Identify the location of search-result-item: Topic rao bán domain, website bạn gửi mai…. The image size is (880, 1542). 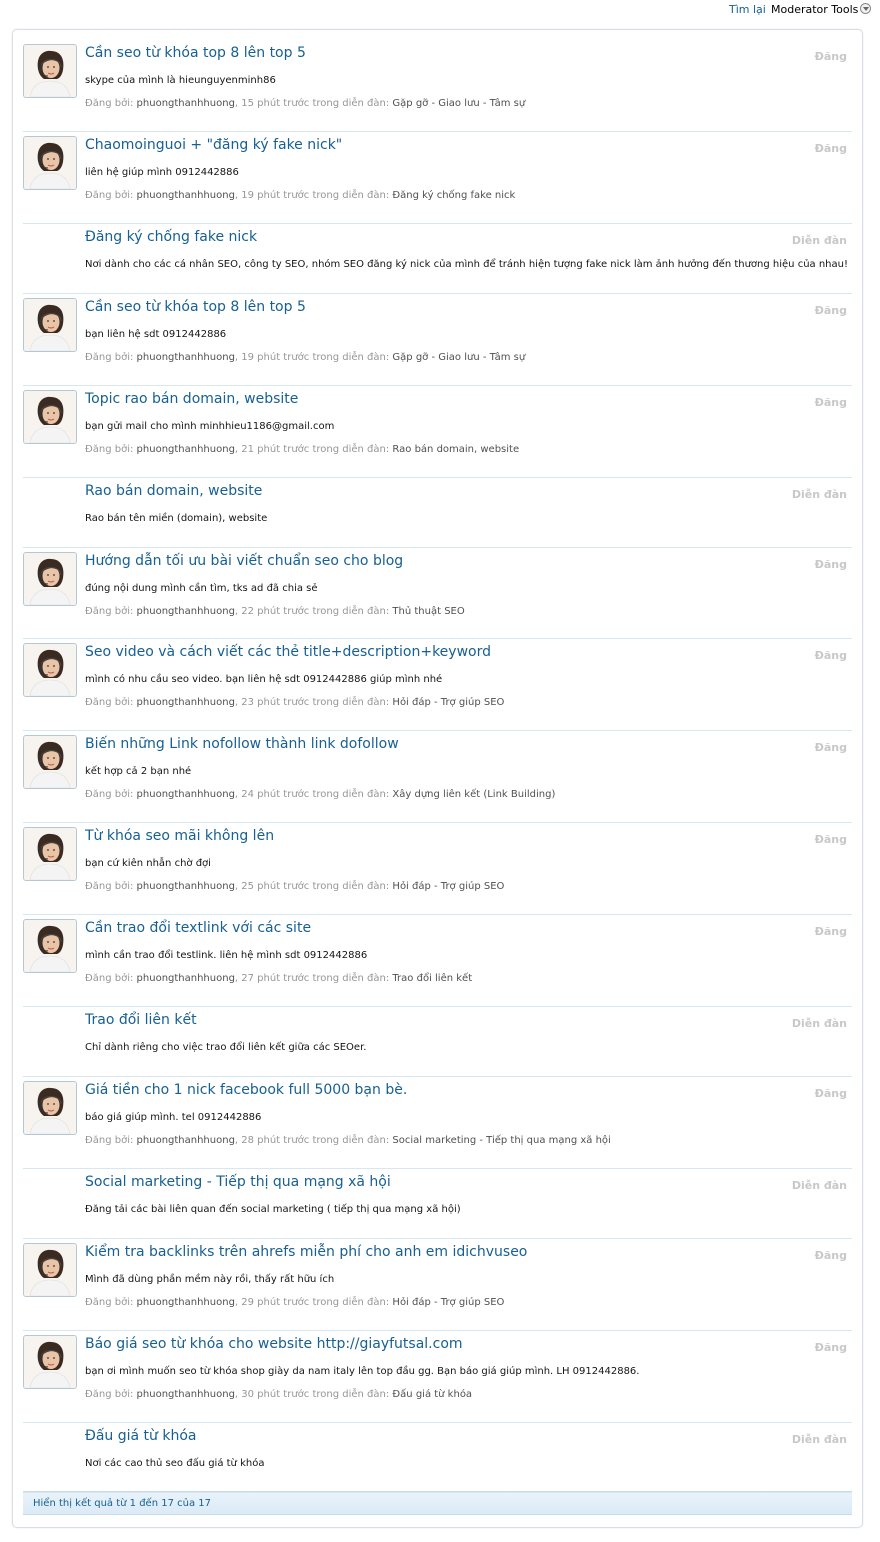
(437, 432).